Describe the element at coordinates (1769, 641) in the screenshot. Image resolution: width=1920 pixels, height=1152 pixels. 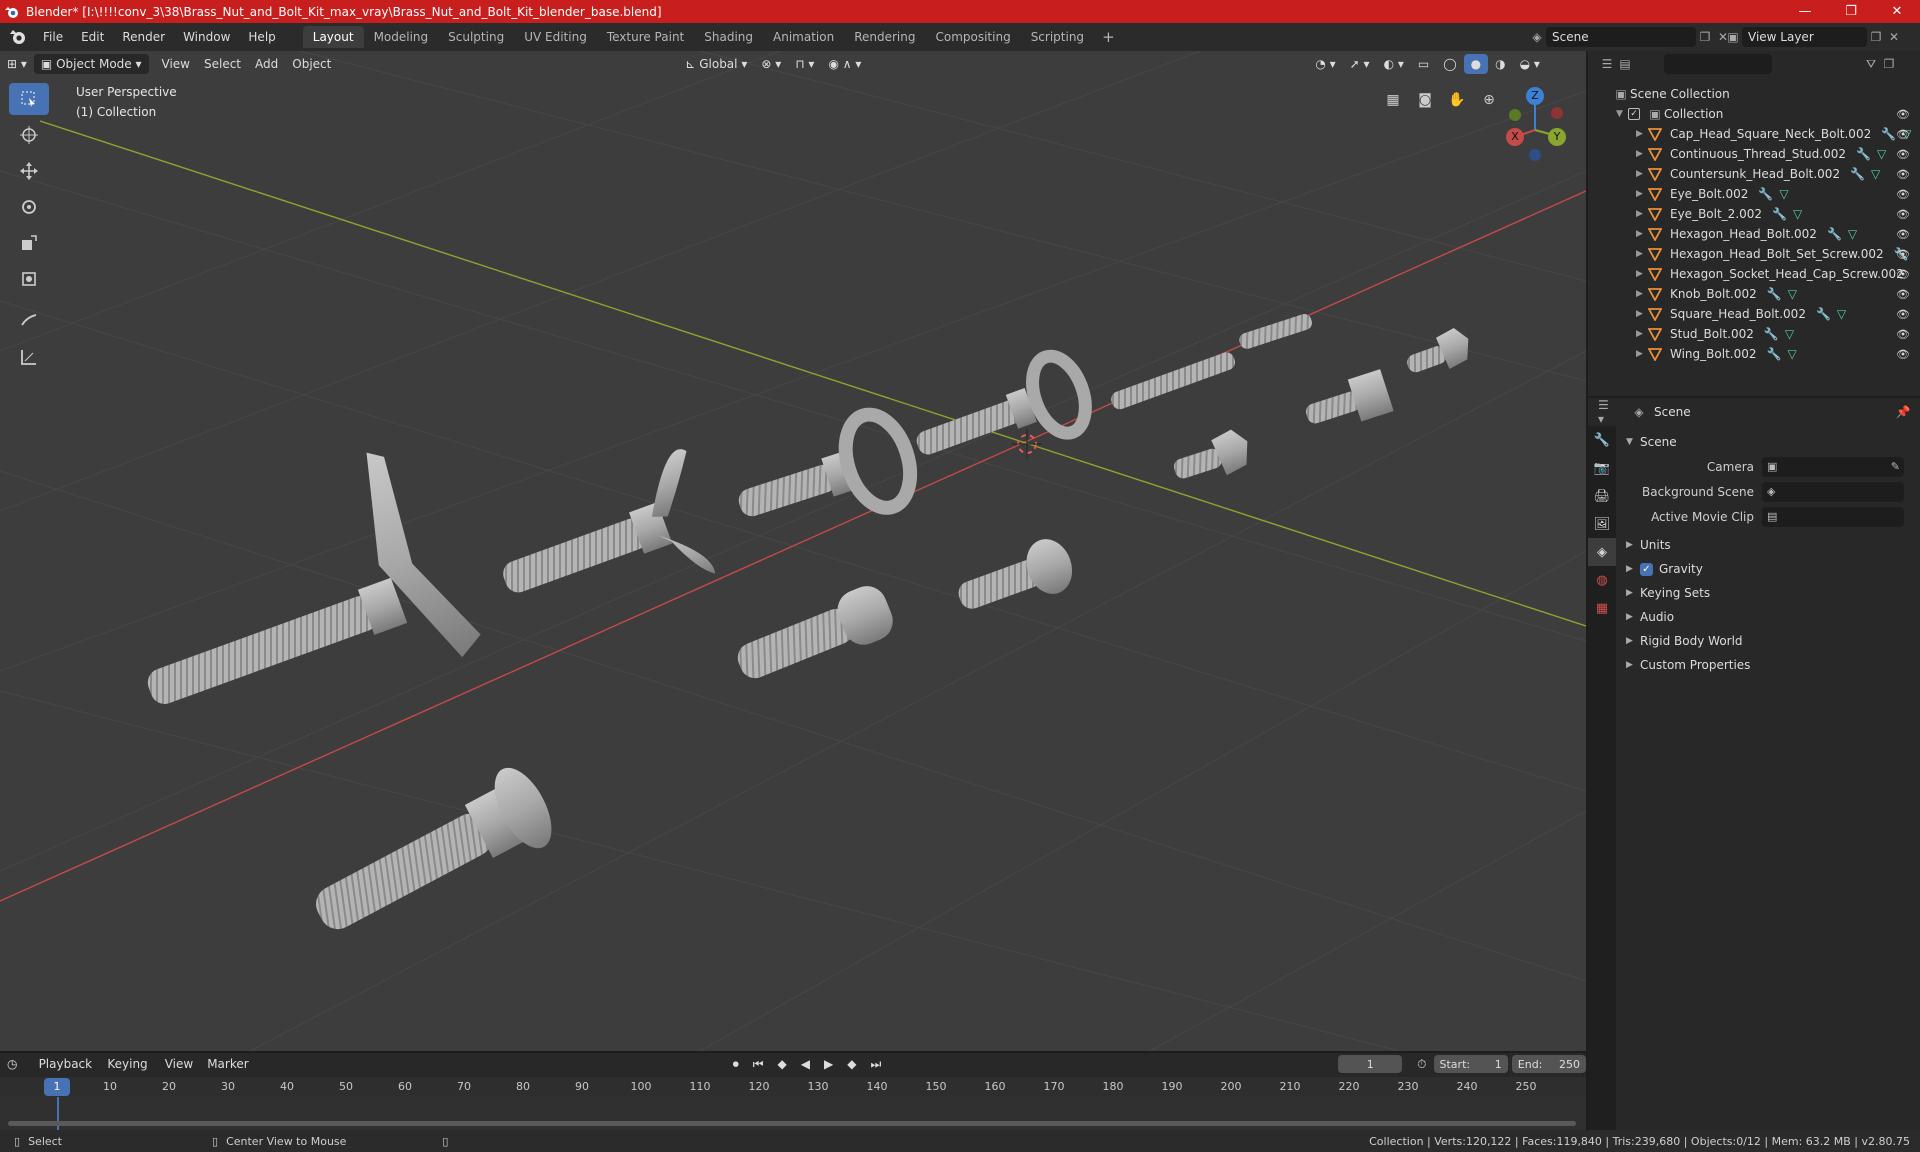
I see `rigid-body-world-panel-header: ▶ Rigid Body World` at that location.